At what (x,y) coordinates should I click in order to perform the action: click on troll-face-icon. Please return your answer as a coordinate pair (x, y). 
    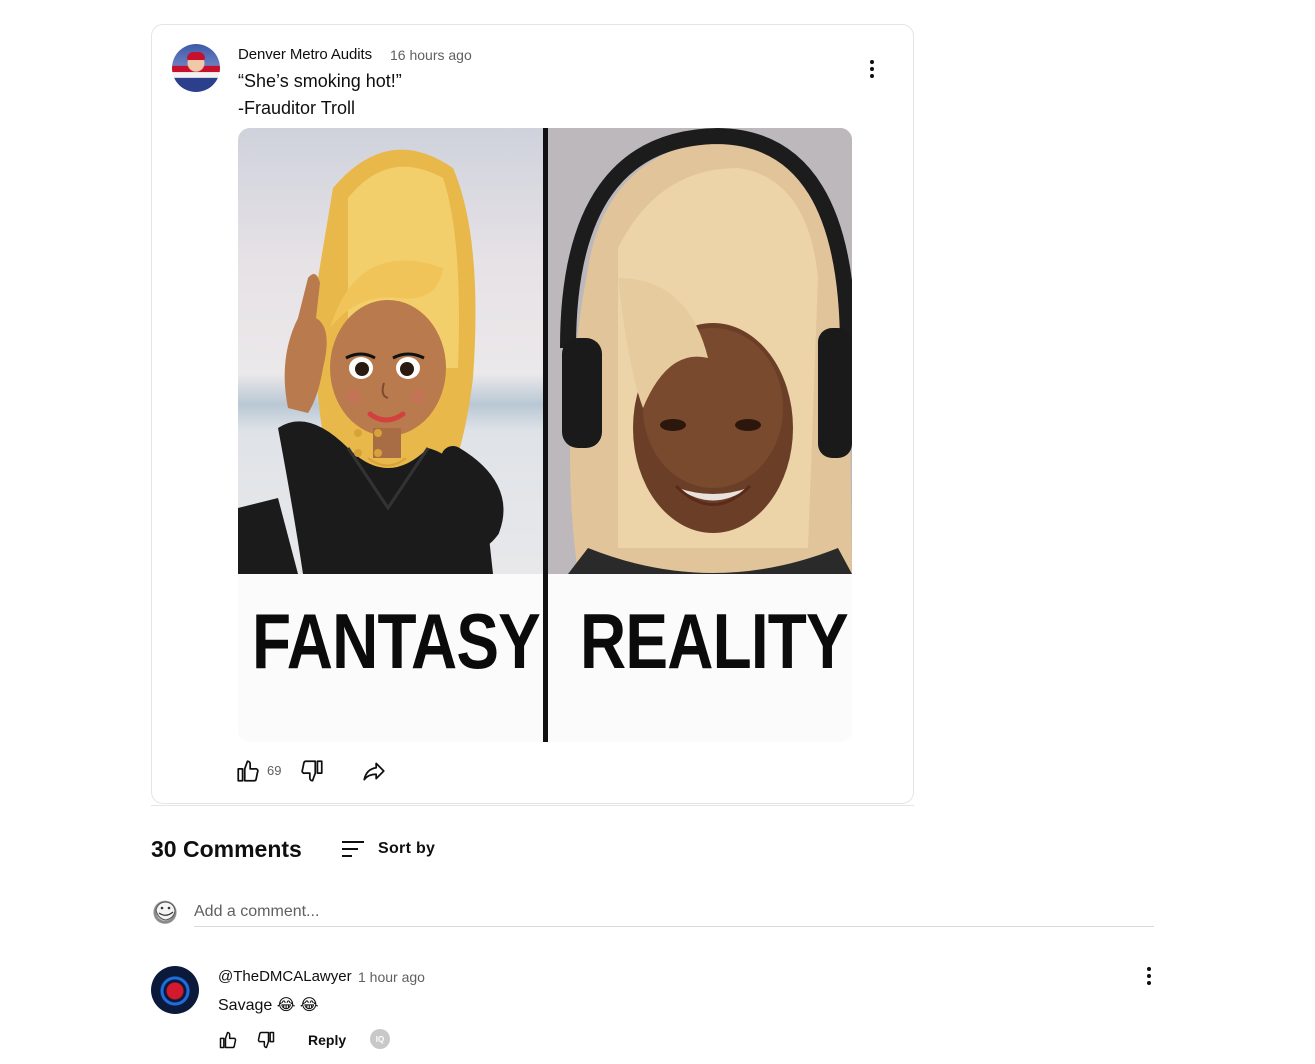
    Looking at the image, I should click on (165, 911).